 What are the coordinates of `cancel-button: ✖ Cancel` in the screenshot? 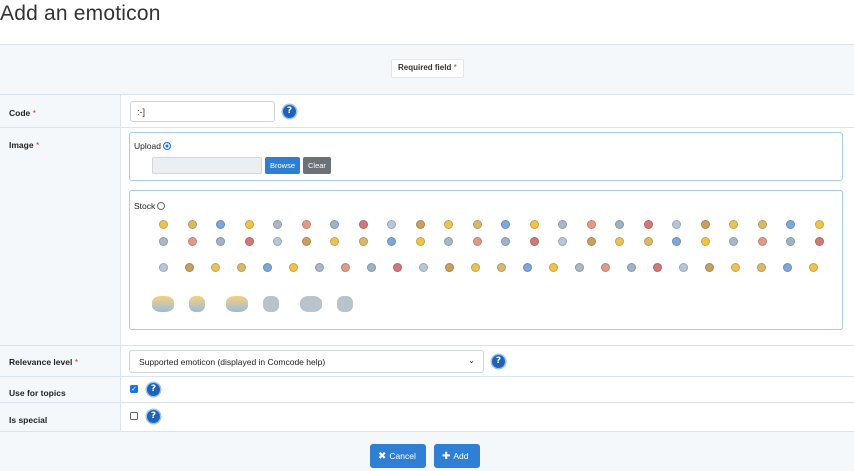 It's located at (398, 456).